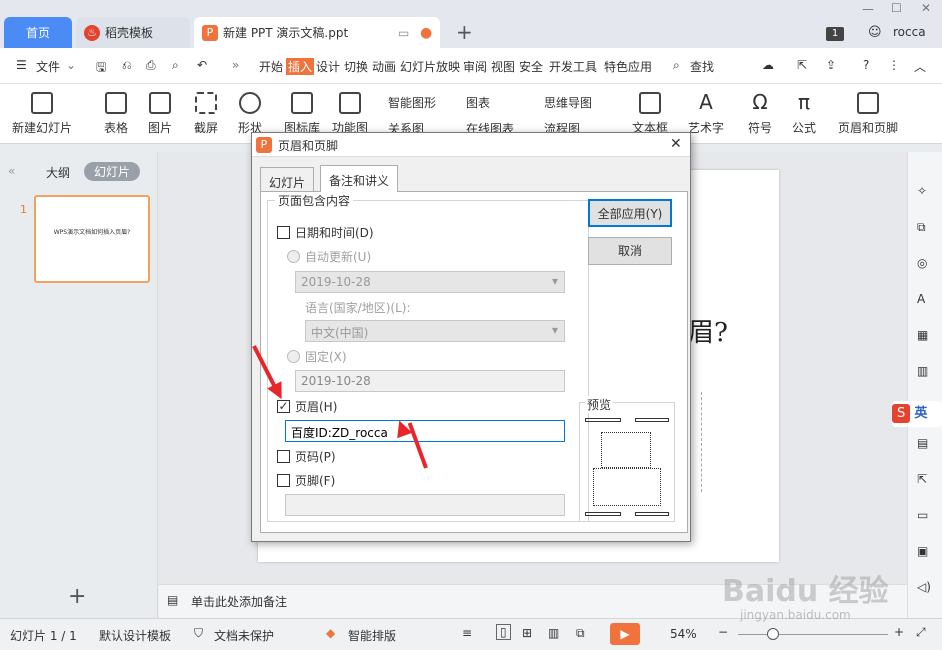 The image size is (942, 650). I want to click on protect-status: 文档未保护, so click(244, 635).